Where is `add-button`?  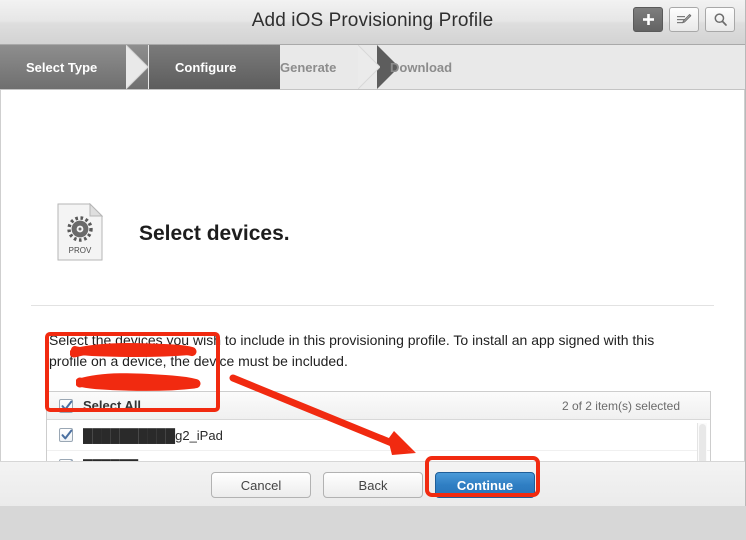
add-button is located at coordinates (648, 19).